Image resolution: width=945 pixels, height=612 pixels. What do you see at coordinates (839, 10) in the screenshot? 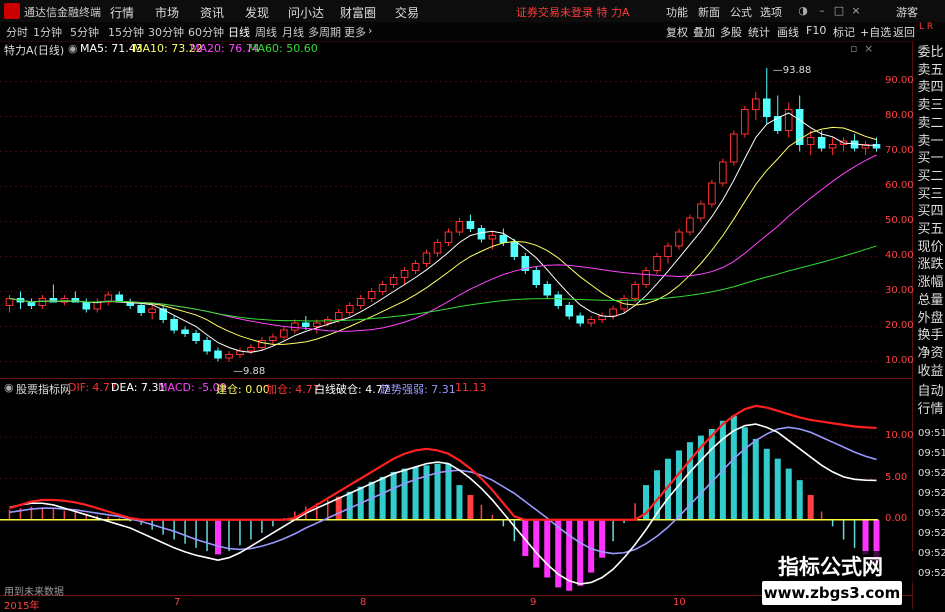
I see `maximize-icon: □` at bounding box center [839, 10].